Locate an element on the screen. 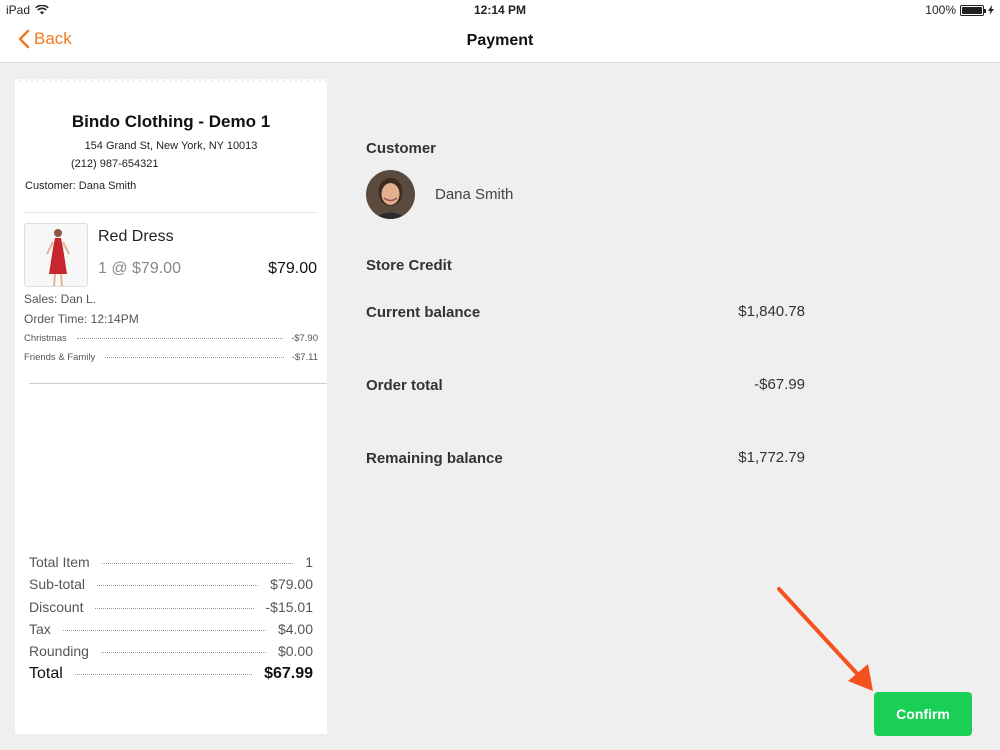  battery-percent: 100% is located at coordinates (940, 10).